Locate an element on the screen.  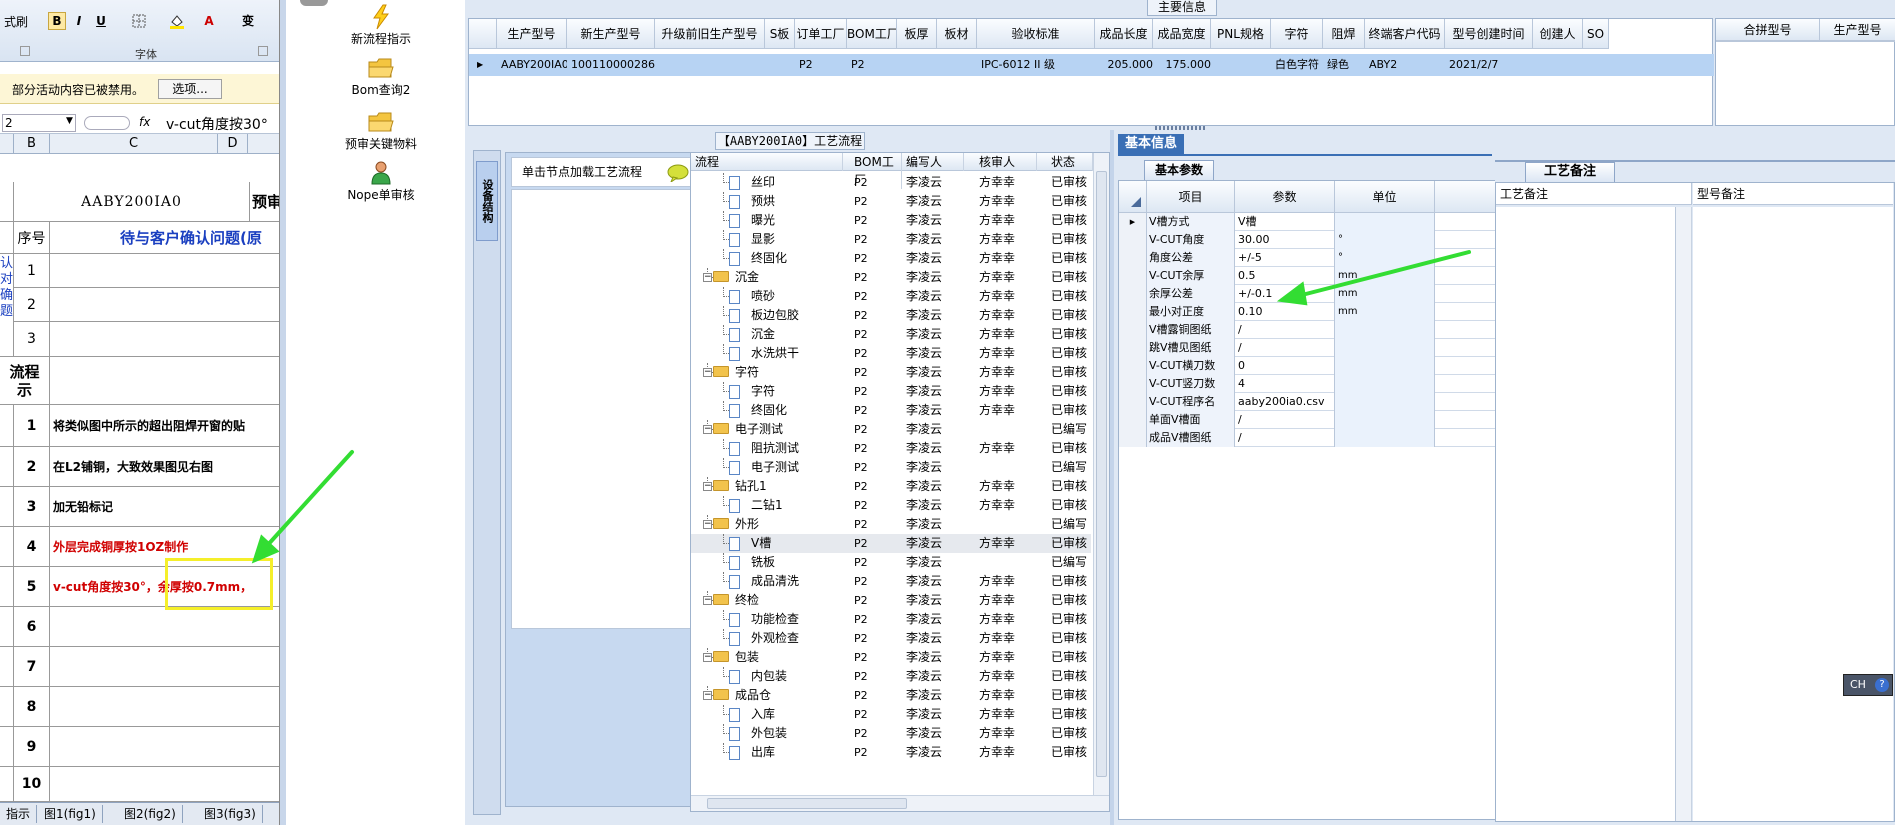
tree-row: 丝印 P2 李凌云 方幸幸 已审核 is located at coordinates (891, 182).